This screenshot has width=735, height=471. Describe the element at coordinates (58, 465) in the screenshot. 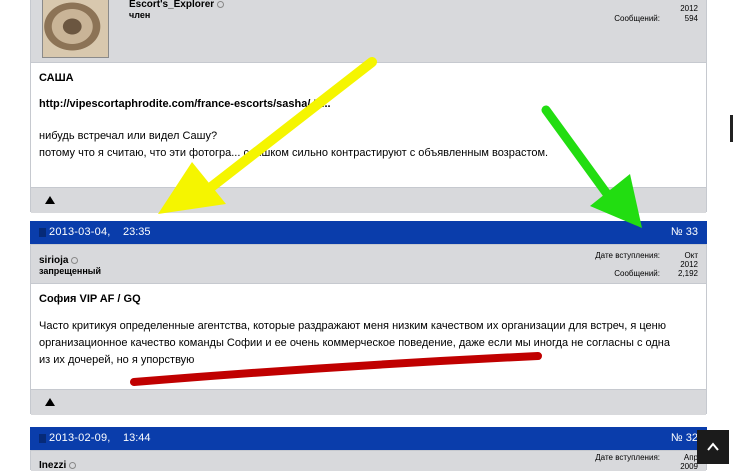

I see `username-link: Inezzi` at that location.